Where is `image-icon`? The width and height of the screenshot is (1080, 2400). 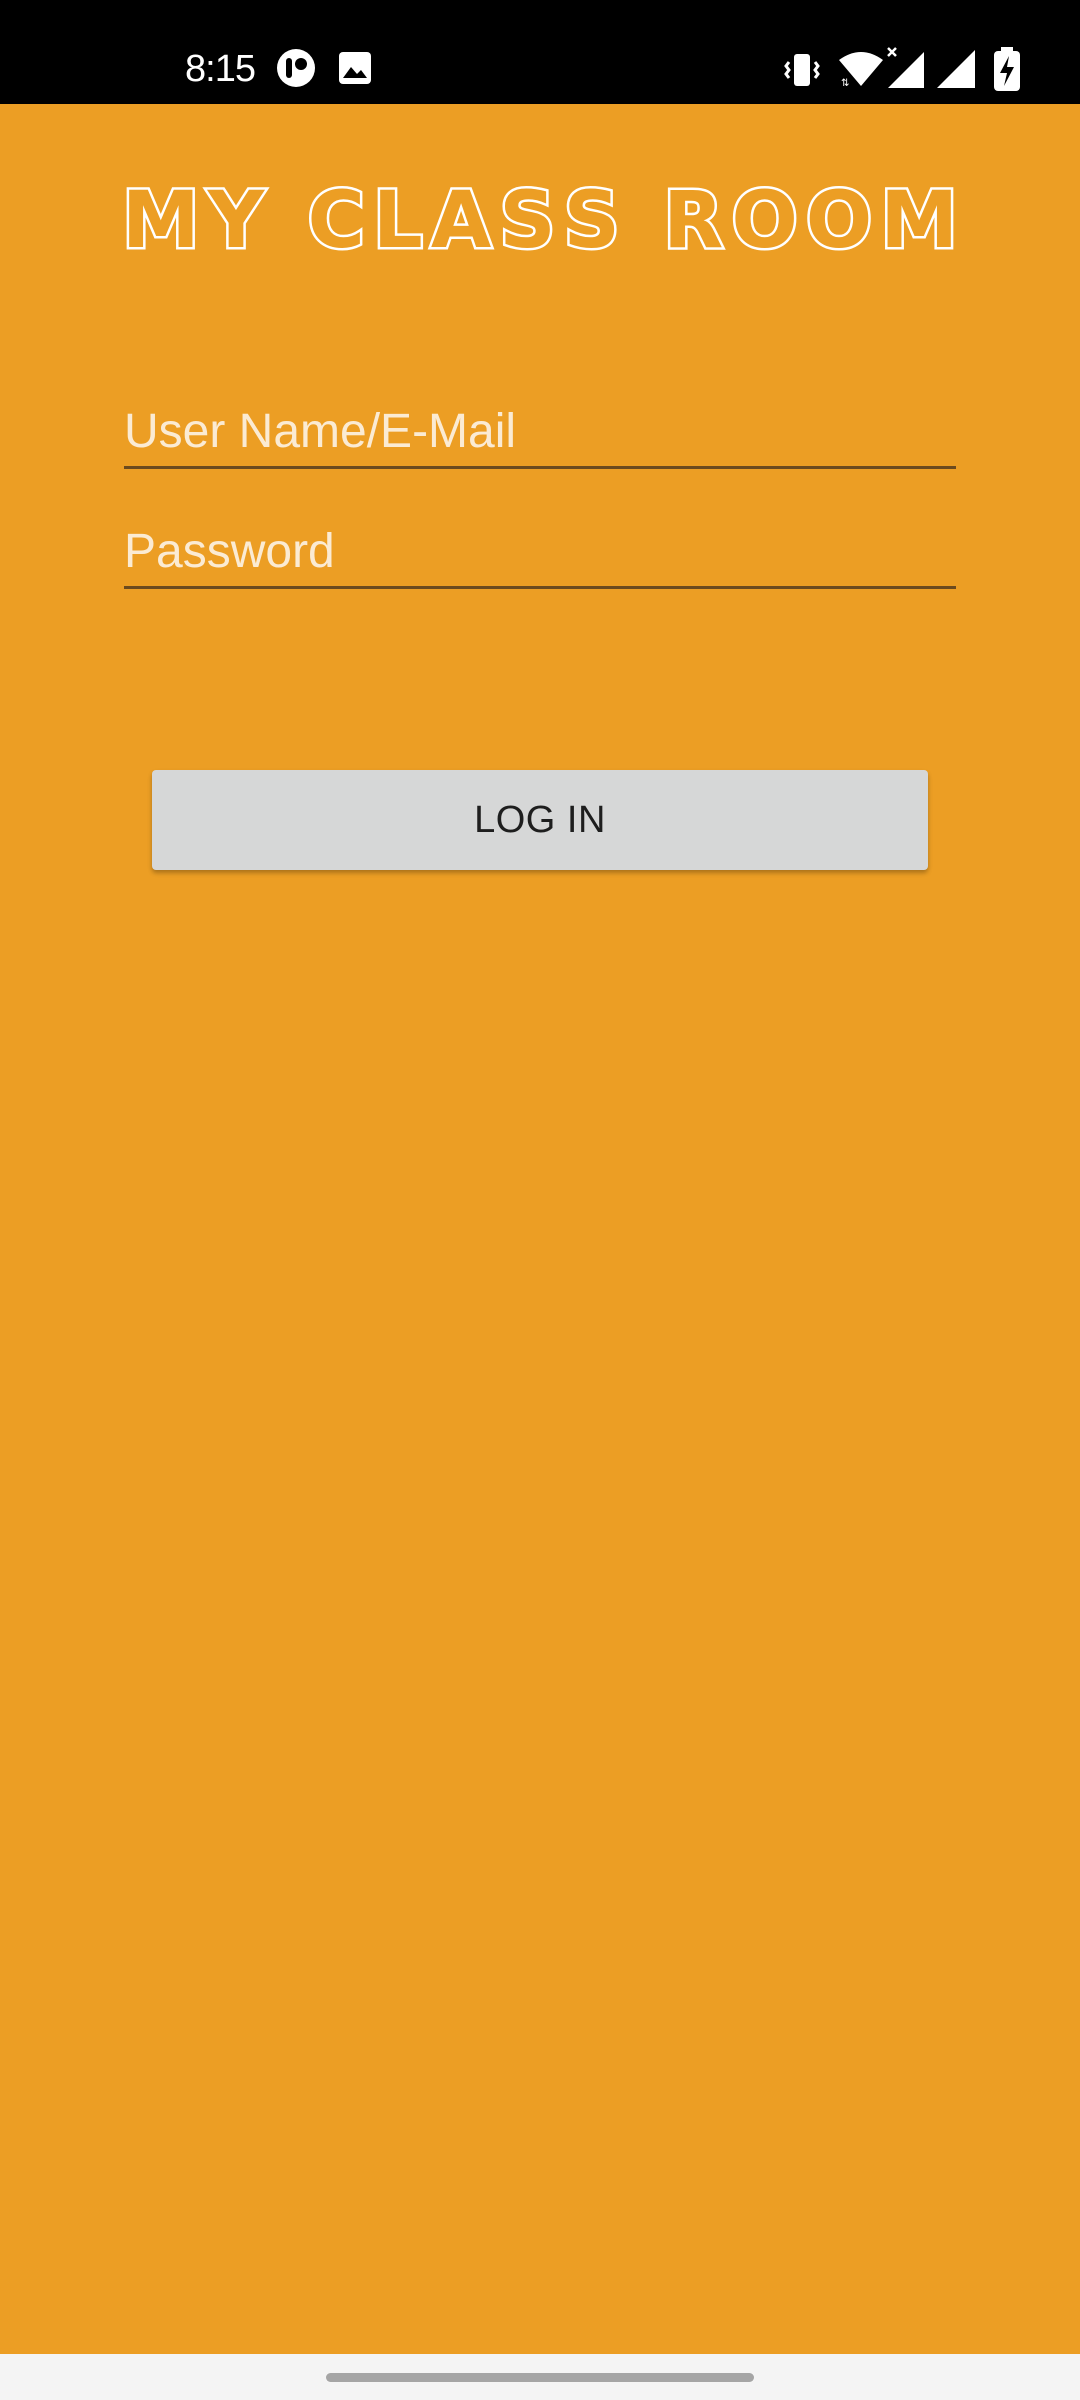 image-icon is located at coordinates (355, 68).